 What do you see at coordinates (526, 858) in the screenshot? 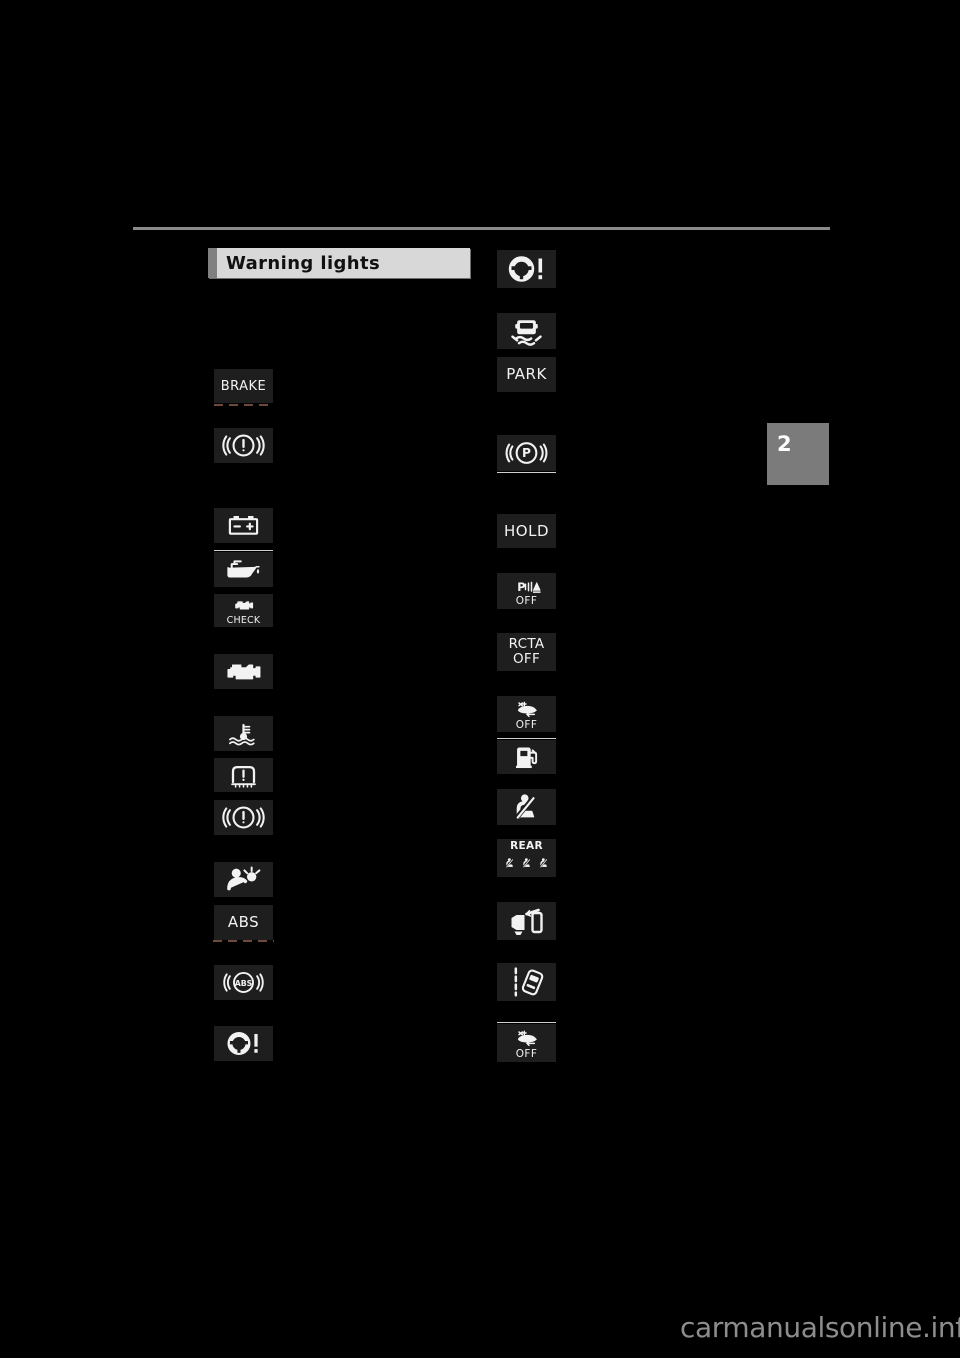
I see `rear-seat-belt-reminder: REAR` at bounding box center [526, 858].